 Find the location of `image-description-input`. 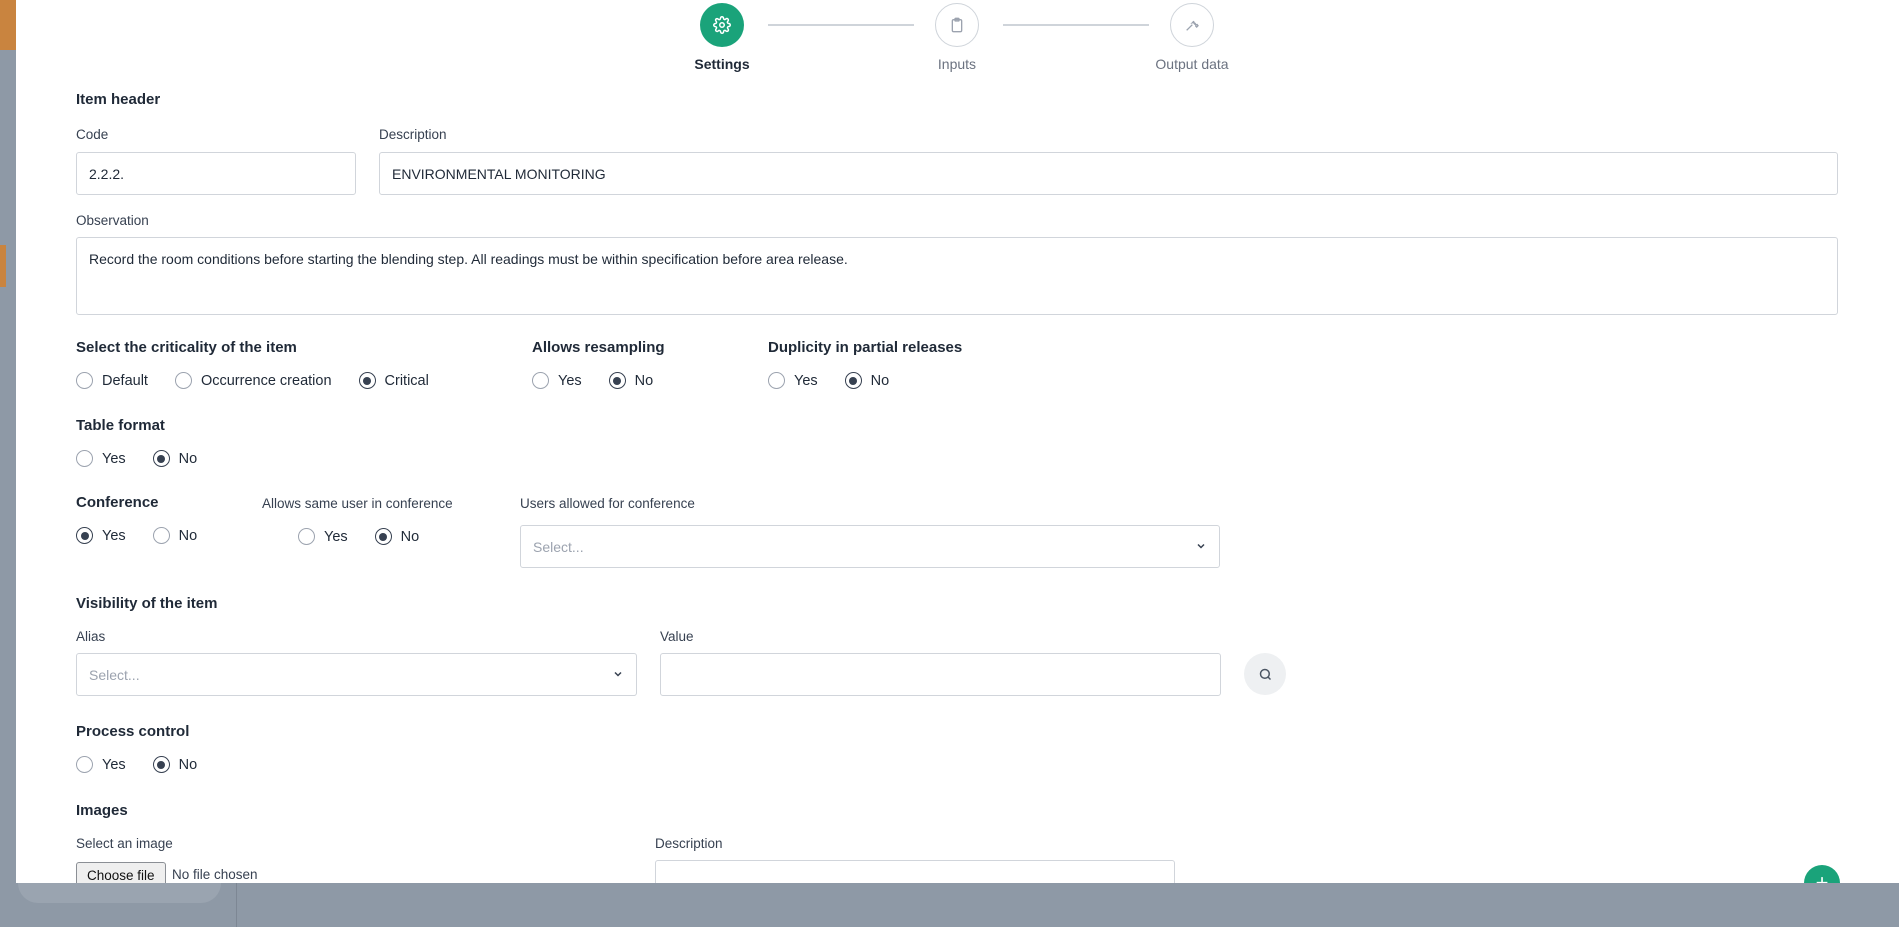

image-description-input is located at coordinates (915, 871).